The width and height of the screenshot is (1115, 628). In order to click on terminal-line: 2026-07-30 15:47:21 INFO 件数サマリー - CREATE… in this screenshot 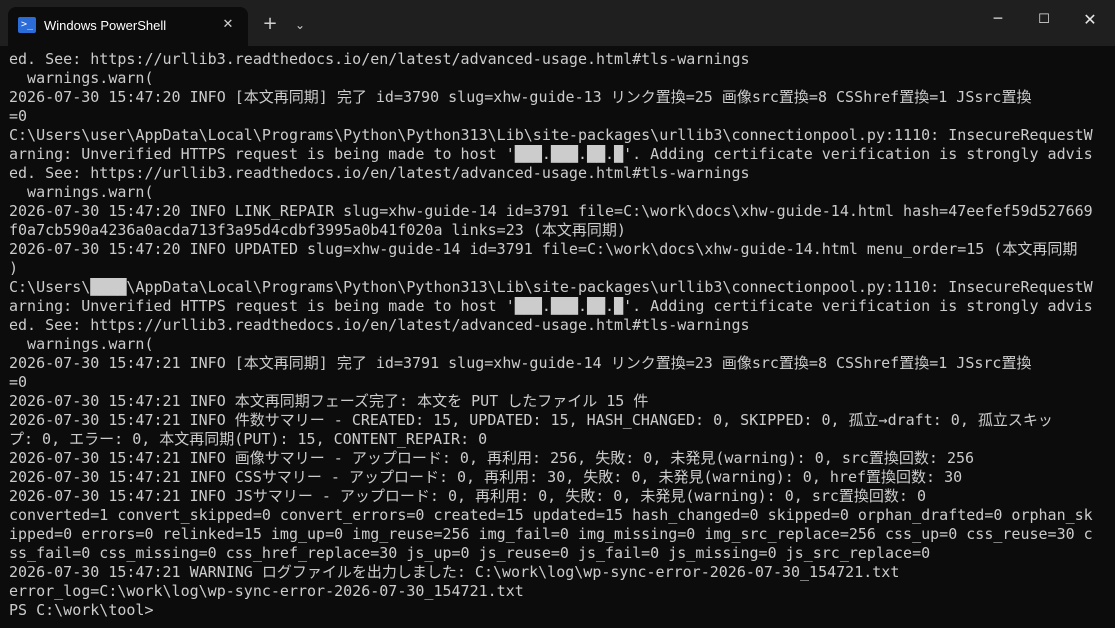, I will do `click(531, 420)`.